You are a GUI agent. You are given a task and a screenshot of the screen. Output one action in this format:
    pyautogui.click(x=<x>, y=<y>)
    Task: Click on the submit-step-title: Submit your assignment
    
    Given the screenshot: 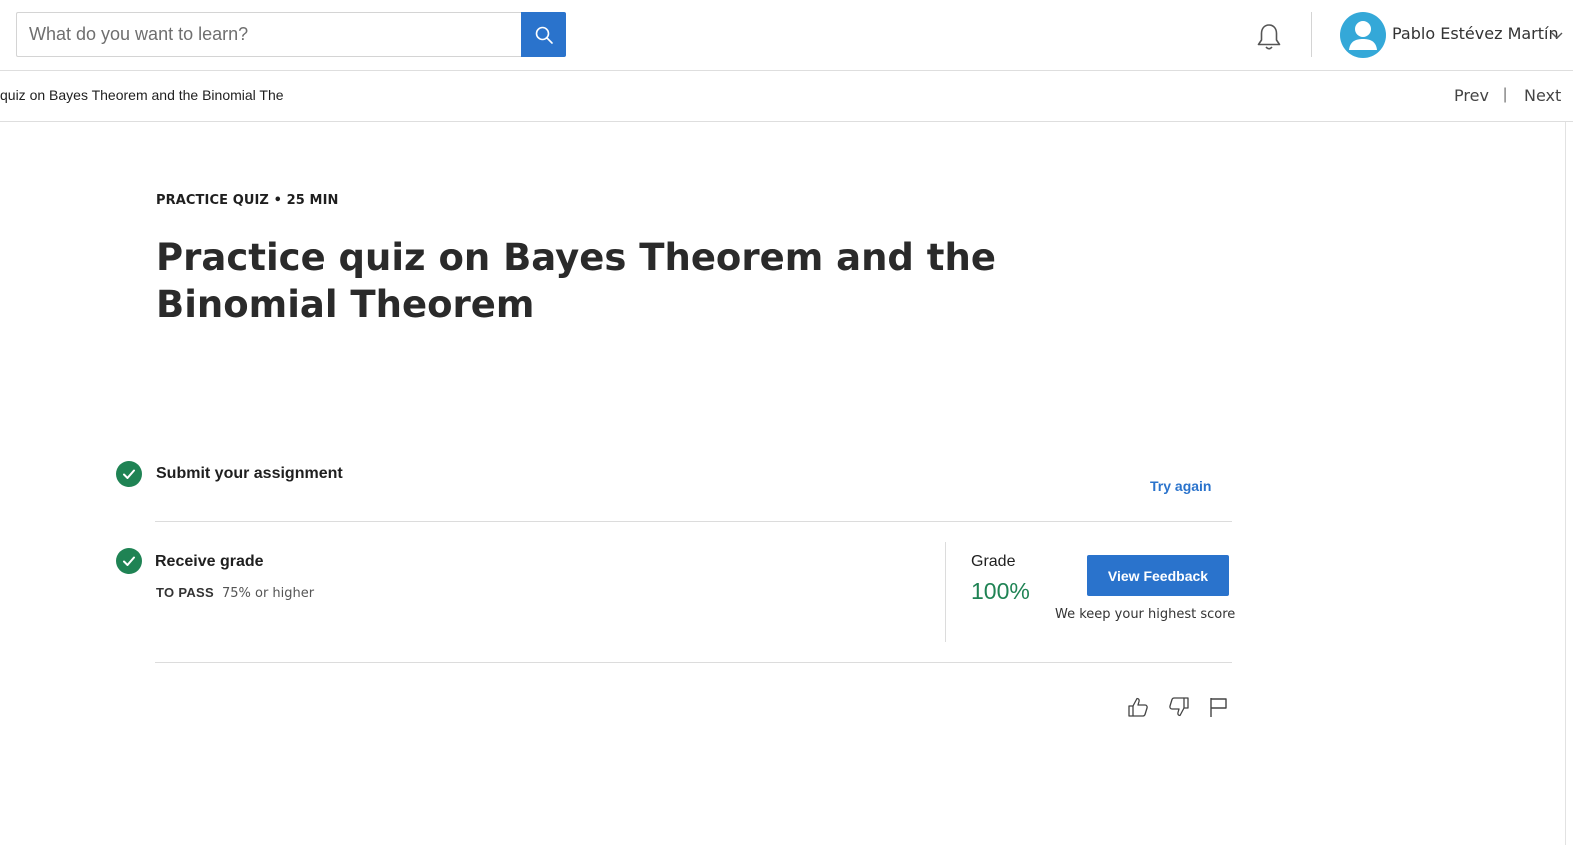 What is the action you would take?
    pyautogui.click(x=249, y=473)
    